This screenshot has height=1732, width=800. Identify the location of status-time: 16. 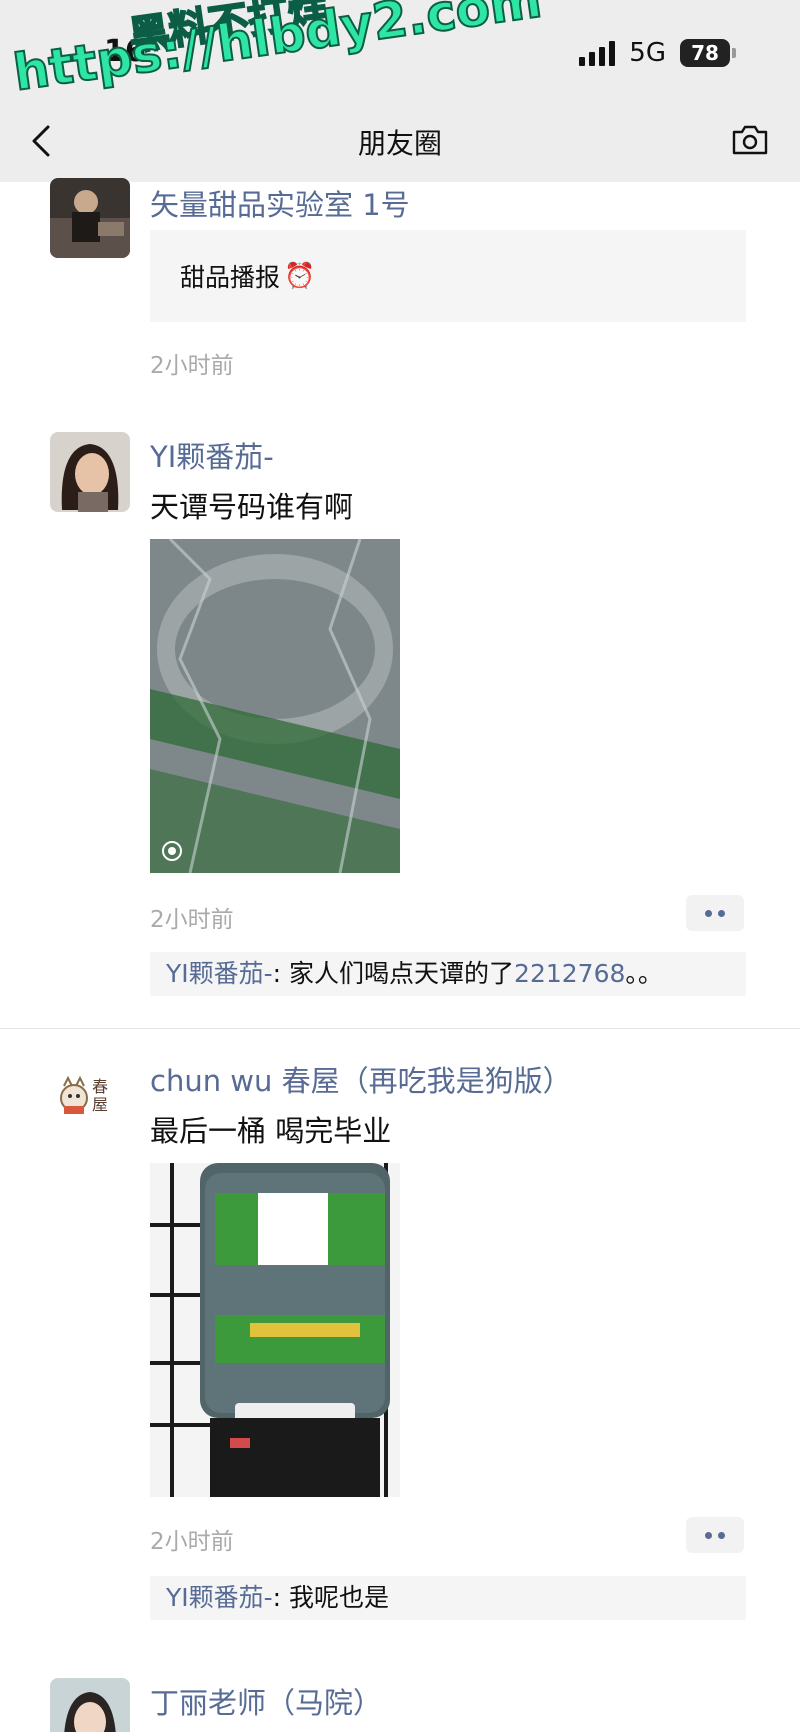
(125, 51).